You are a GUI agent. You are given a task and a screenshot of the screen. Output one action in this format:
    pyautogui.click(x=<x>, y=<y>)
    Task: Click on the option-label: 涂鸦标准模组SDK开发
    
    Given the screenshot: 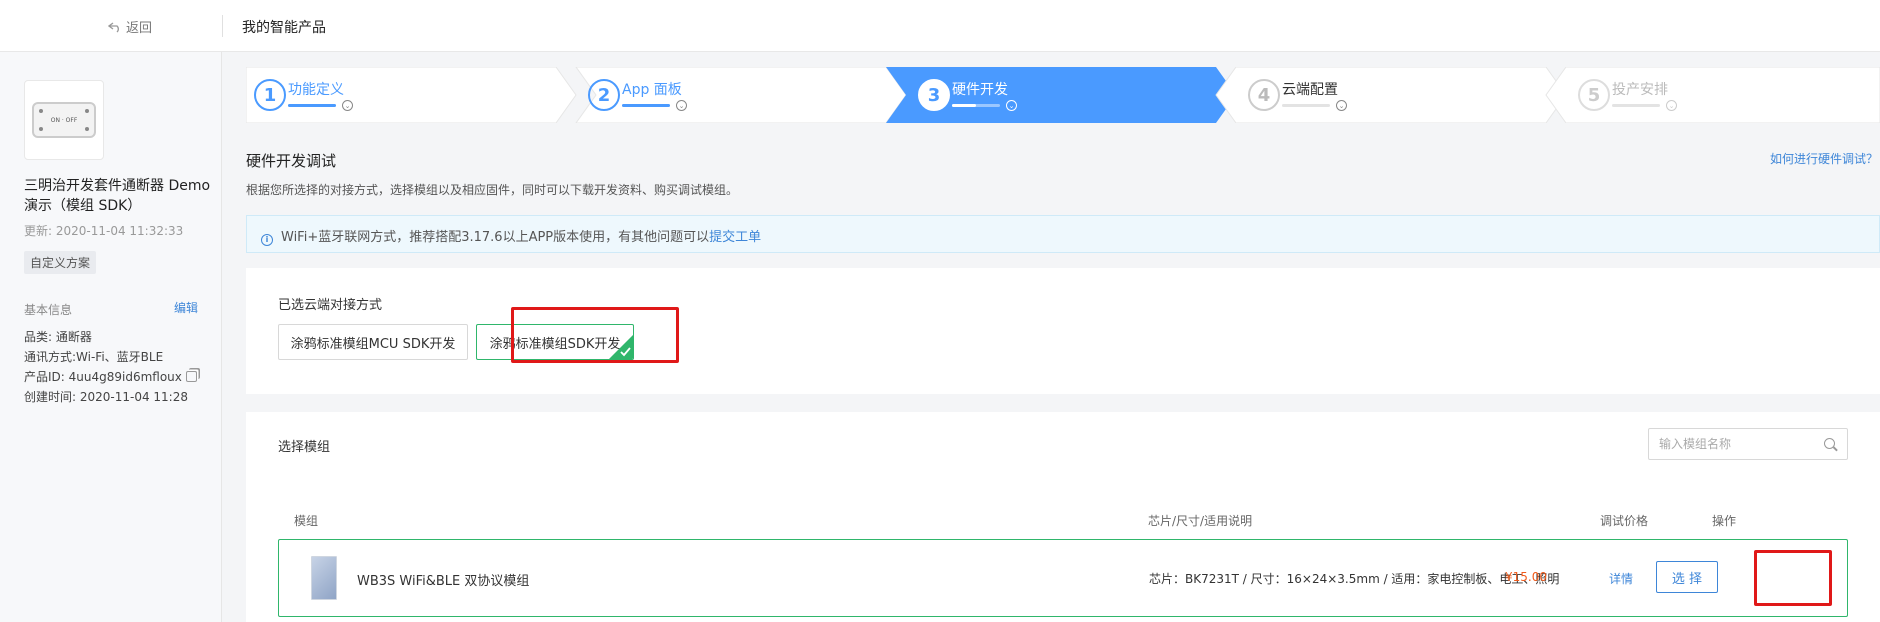 What is the action you would take?
    pyautogui.click(x=555, y=344)
    